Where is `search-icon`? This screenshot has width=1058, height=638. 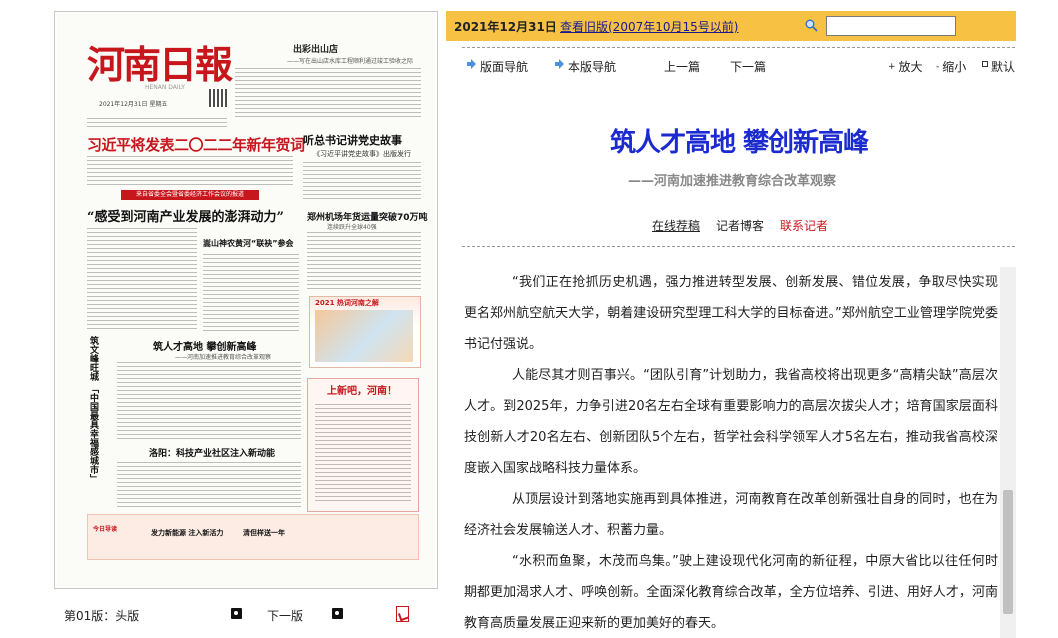
search-icon is located at coordinates (811, 25).